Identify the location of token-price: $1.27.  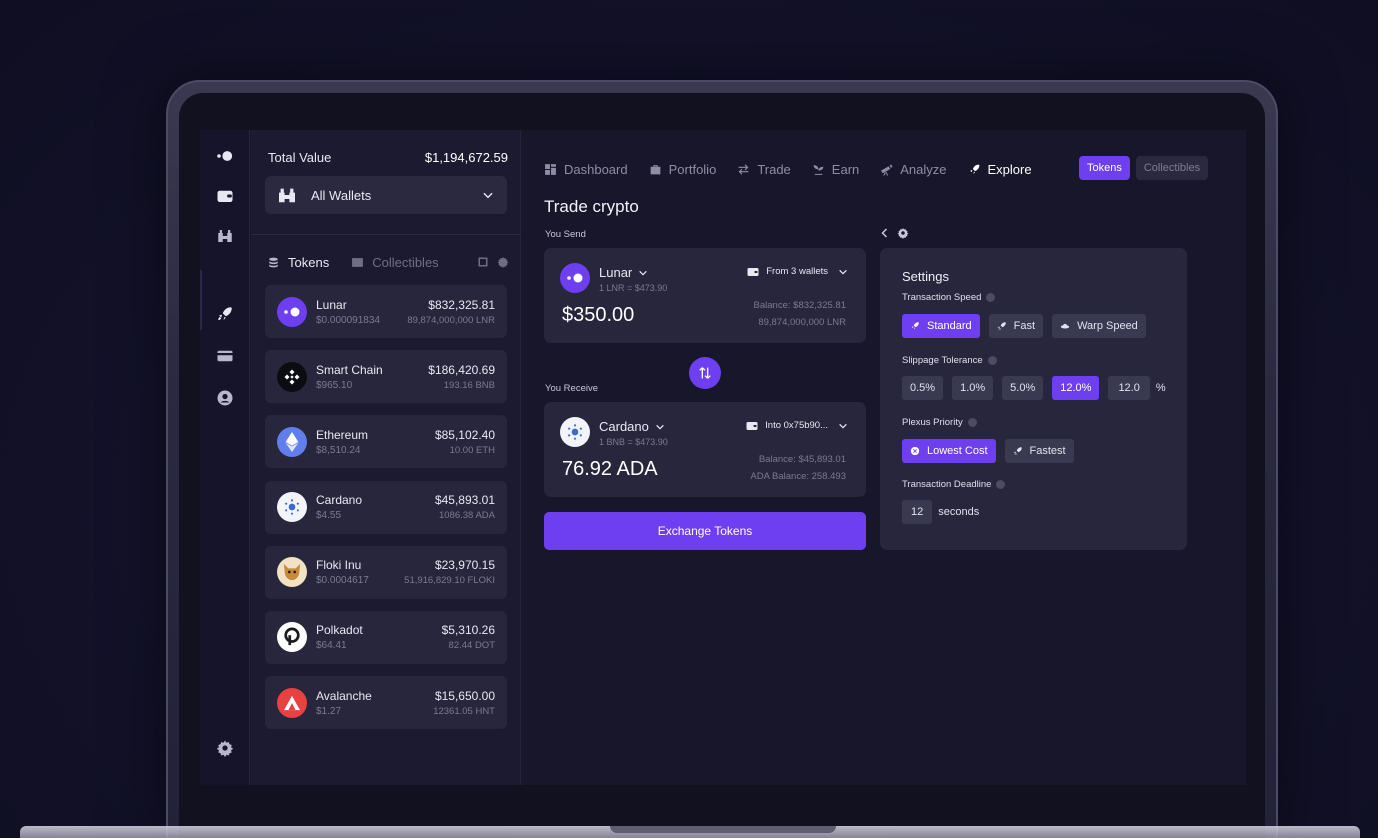
(329, 711).